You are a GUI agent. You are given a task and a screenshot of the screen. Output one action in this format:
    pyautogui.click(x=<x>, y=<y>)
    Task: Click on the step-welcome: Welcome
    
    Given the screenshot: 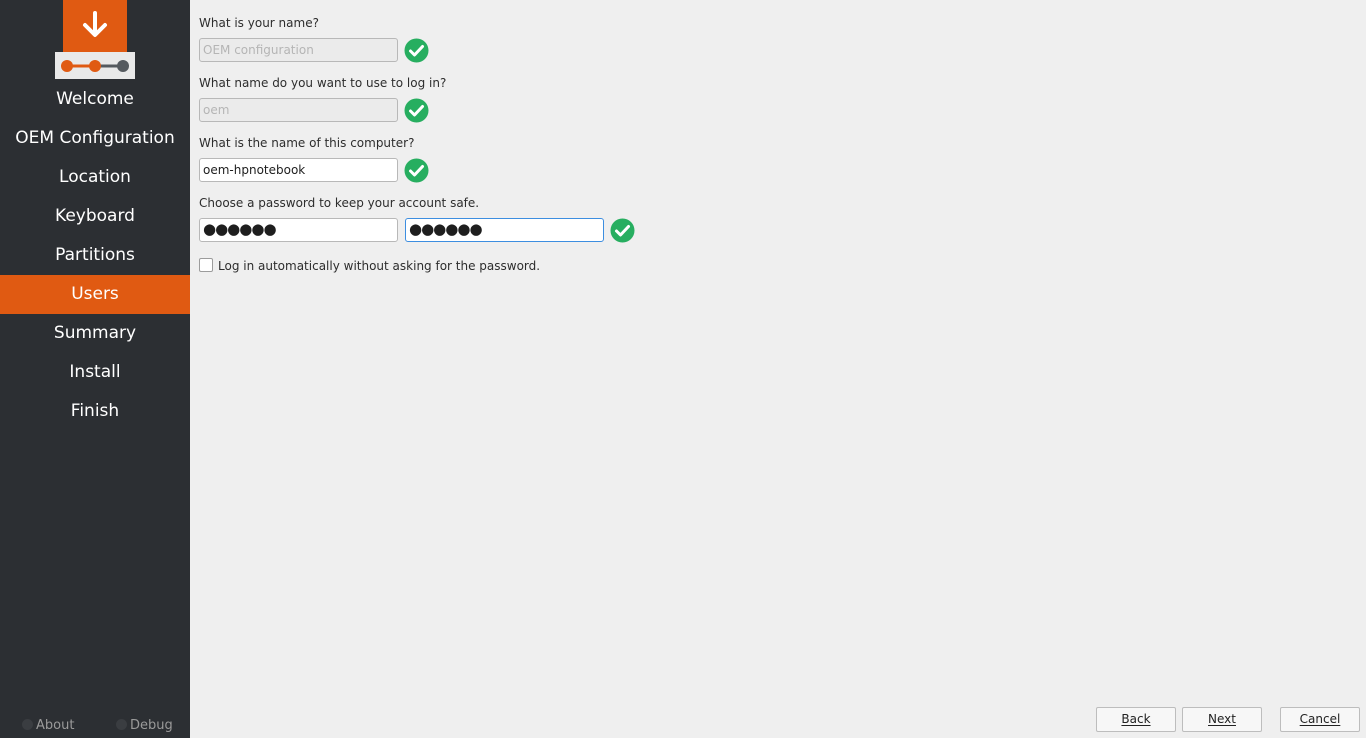 What is the action you would take?
    pyautogui.click(x=95, y=99)
    